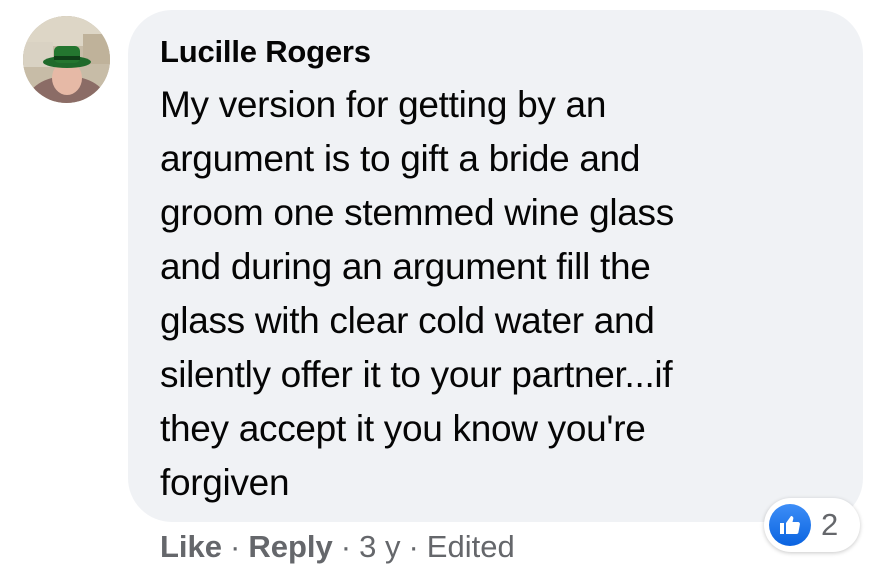 This screenshot has width=889, height=586. Describe the element at coordinates (191, 547) in the screenshot. I see `like-button: Like` at that location.